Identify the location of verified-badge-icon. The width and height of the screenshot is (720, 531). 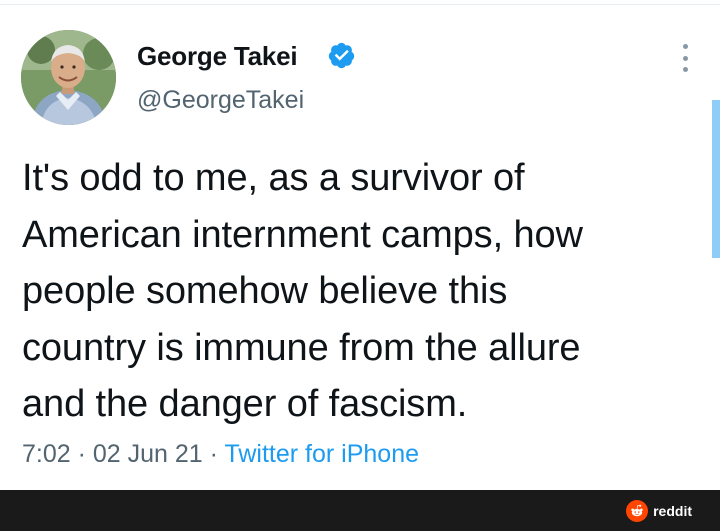
(341, 55).